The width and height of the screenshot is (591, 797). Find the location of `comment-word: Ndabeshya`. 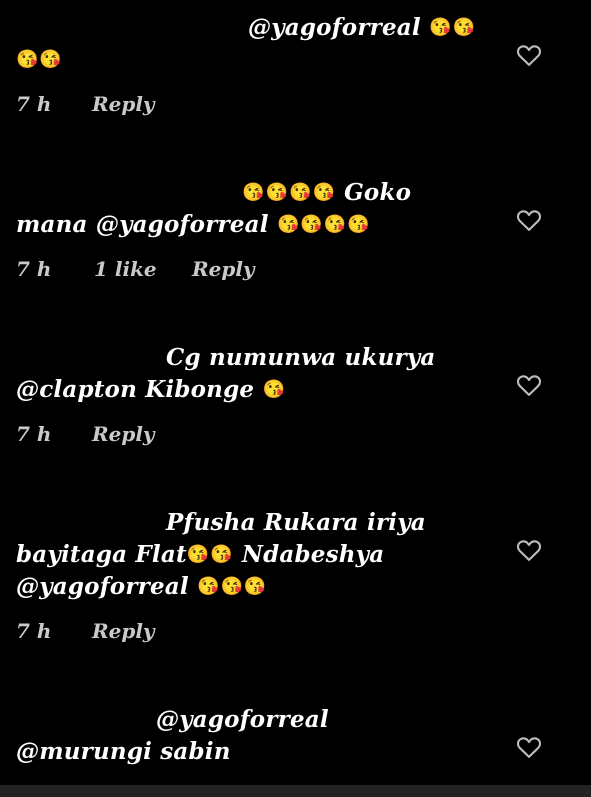

comment-word: Ndabeshya is located at coordinates (313, 554).